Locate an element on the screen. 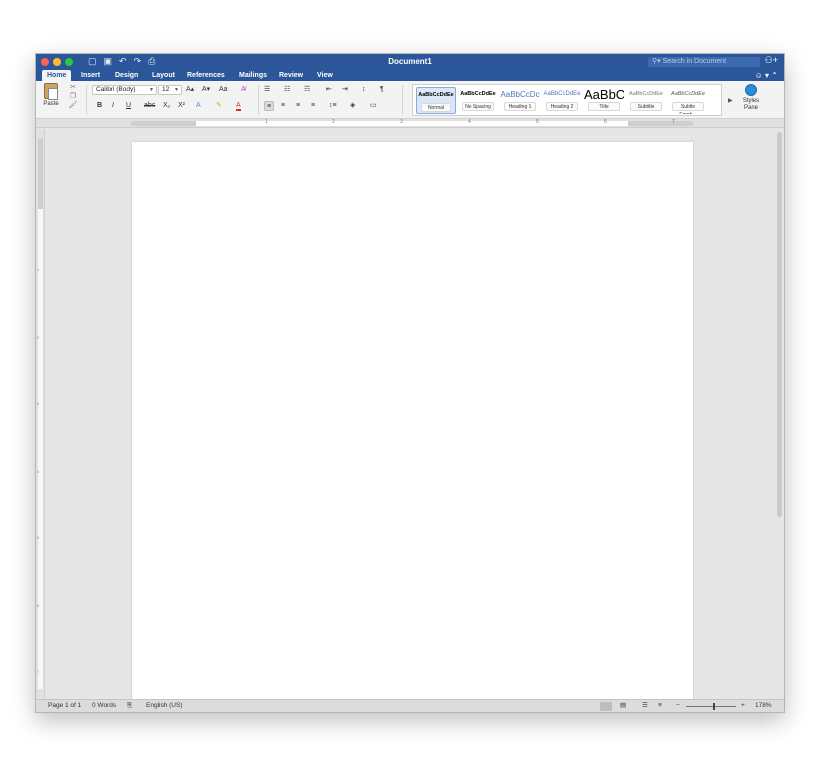 This screenshot has width=820, height=769. scrollbar-thumb is located at coordinates (779, 324).